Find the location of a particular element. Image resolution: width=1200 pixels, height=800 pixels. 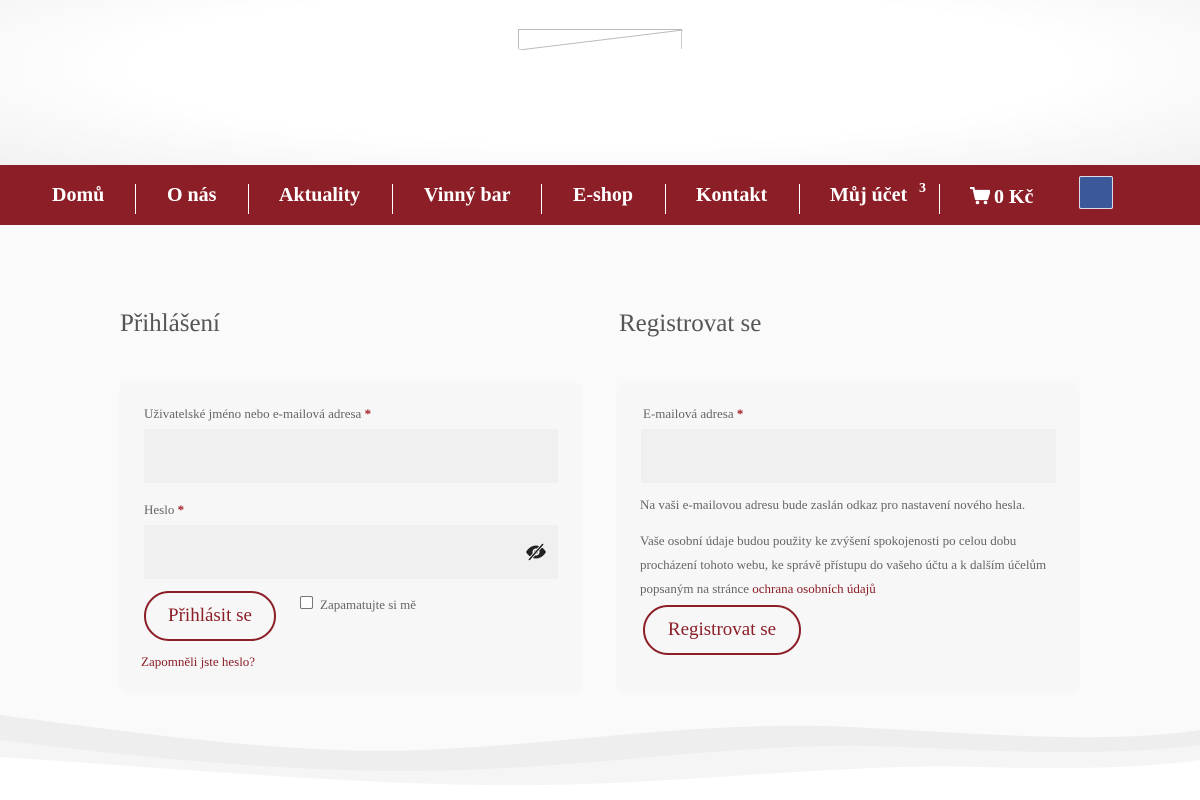

cart-link: 0 Kč is located at coordinates (1001, 197).